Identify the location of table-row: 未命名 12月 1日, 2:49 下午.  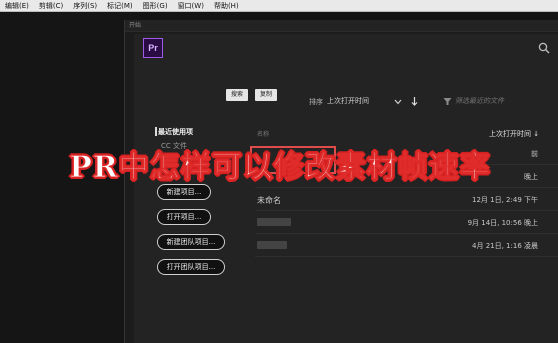
(406, 199).